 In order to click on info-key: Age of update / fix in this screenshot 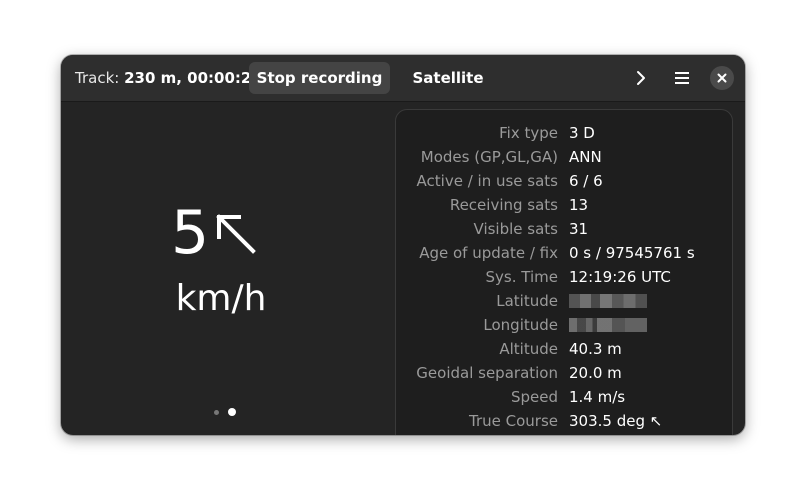, I will do `click(488, 253)`.